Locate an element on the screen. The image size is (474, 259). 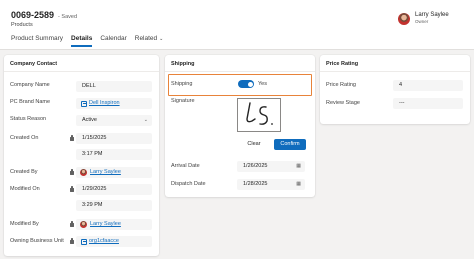
review-stage-label: Review Stage is located at coordinates (343, 103).